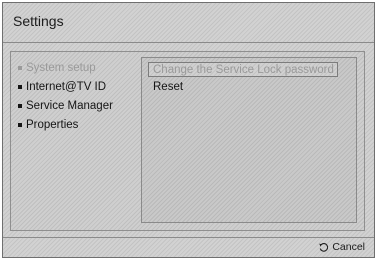 This screenshot has width=377, height=262. I want to click on menu-item-label: Service Manager, so click(69, 105).